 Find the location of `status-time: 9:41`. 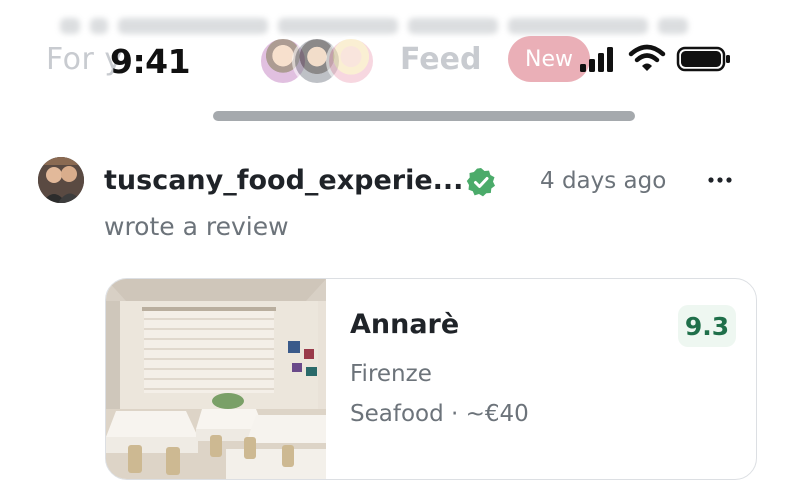

status-time: 9:41 is located at coordinates (150, 61).